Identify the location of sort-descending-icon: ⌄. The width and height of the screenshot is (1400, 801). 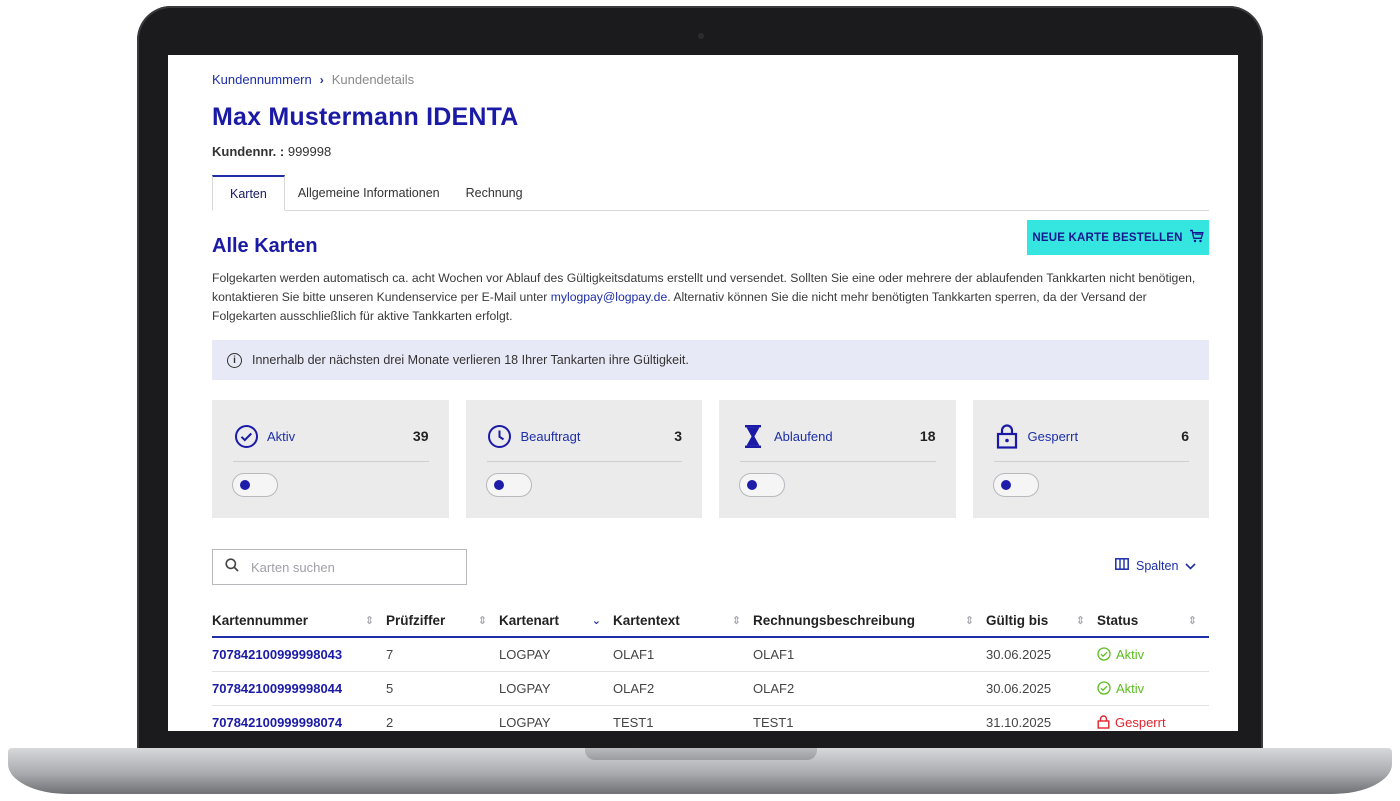
(596, 620).